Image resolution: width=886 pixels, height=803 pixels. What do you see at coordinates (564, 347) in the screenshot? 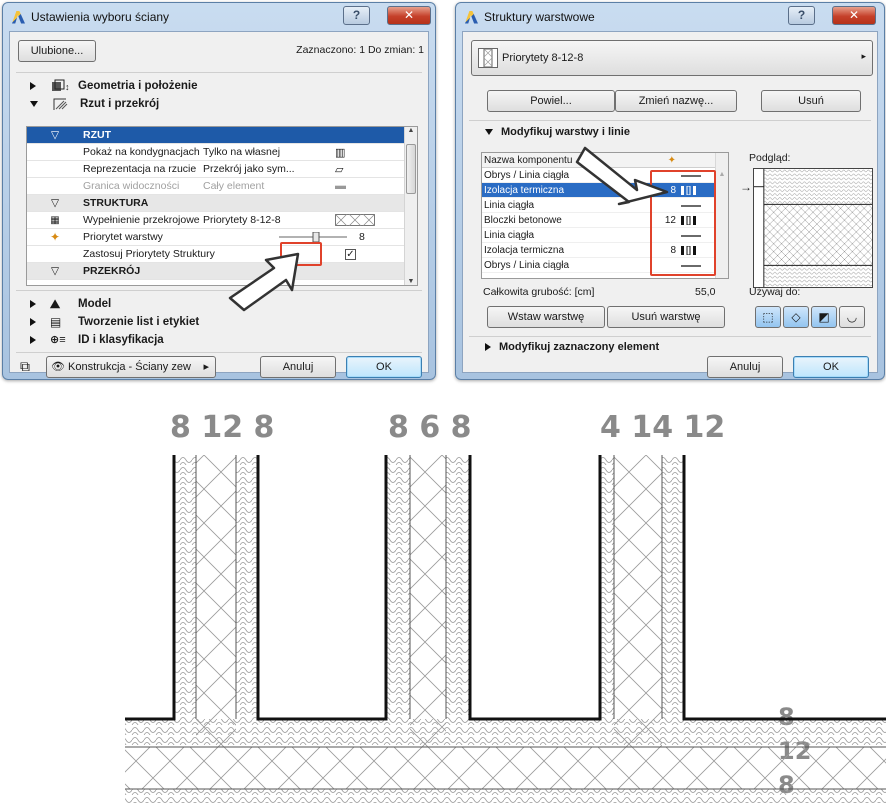
I see `section-modify-selected: Modyfikuj zaznaczony element` at bounding box center [564, 347].